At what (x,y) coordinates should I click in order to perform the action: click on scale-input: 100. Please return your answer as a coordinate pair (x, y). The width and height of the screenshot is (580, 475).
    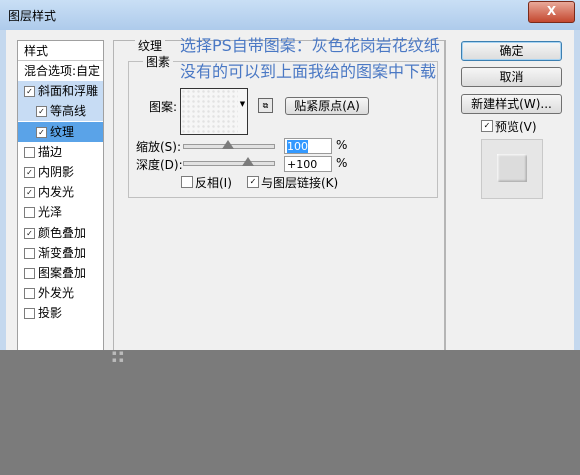
    Looking at the image, I should click on (308, 146).